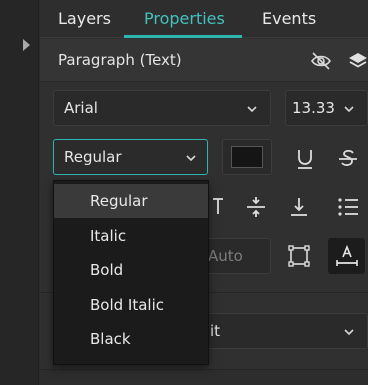 This screenshot has width=368, height=385. I want to click on layers-icon, so click(357, 61).